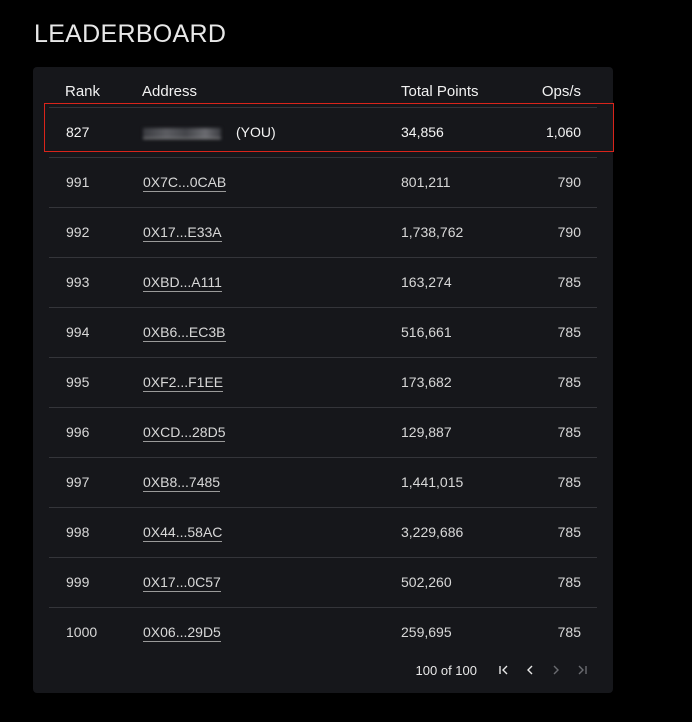  Describe the element at coordinates (323, 332) in the screenshot. I see `table-row: 994 0XB6...EC3B 516,661 785` at that location.